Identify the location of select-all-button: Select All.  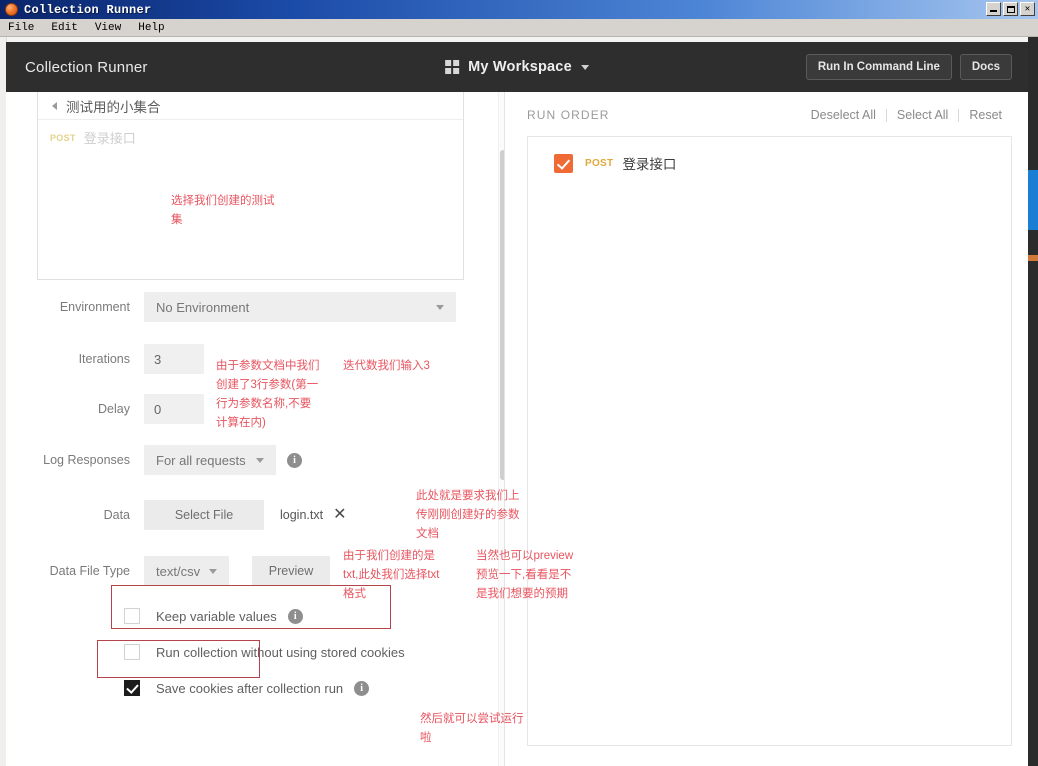
(922, 115).